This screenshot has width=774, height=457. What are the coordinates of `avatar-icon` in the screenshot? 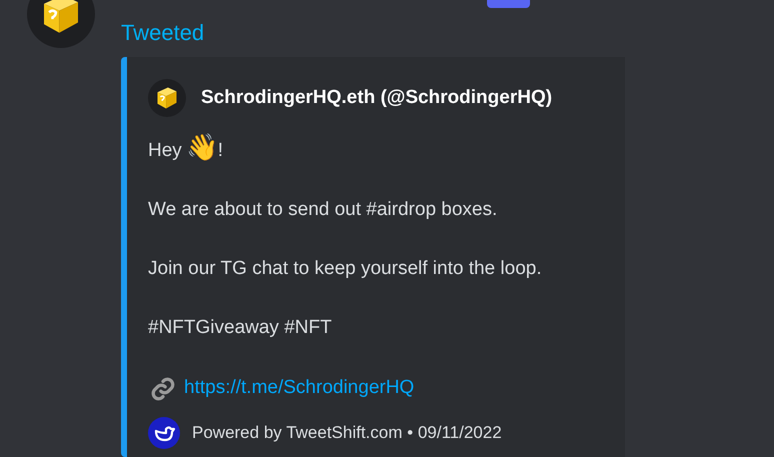 It's located at (61, 24).